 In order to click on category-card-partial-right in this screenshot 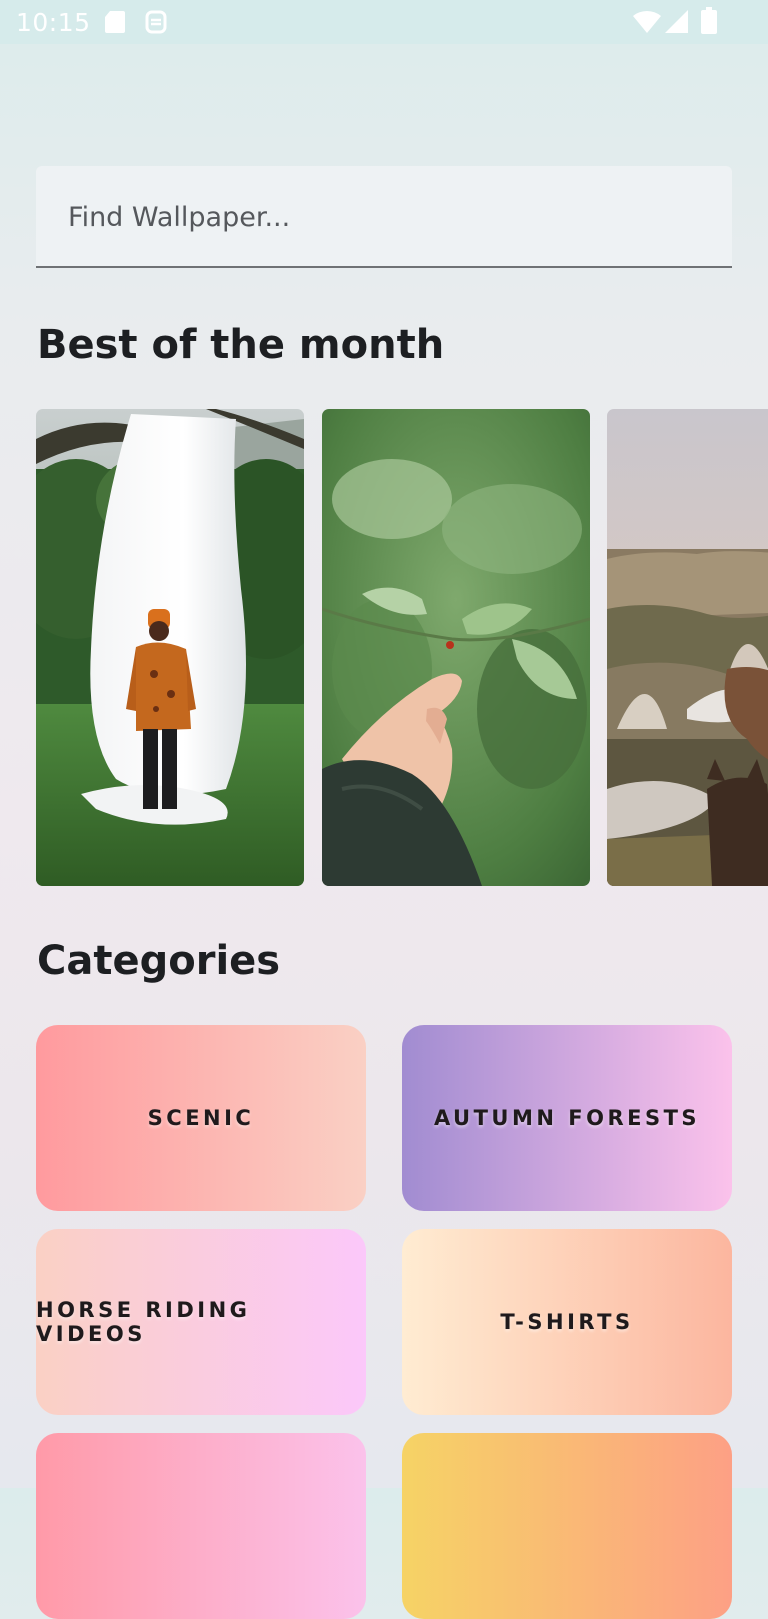, I will do `click(567, 1526)`.